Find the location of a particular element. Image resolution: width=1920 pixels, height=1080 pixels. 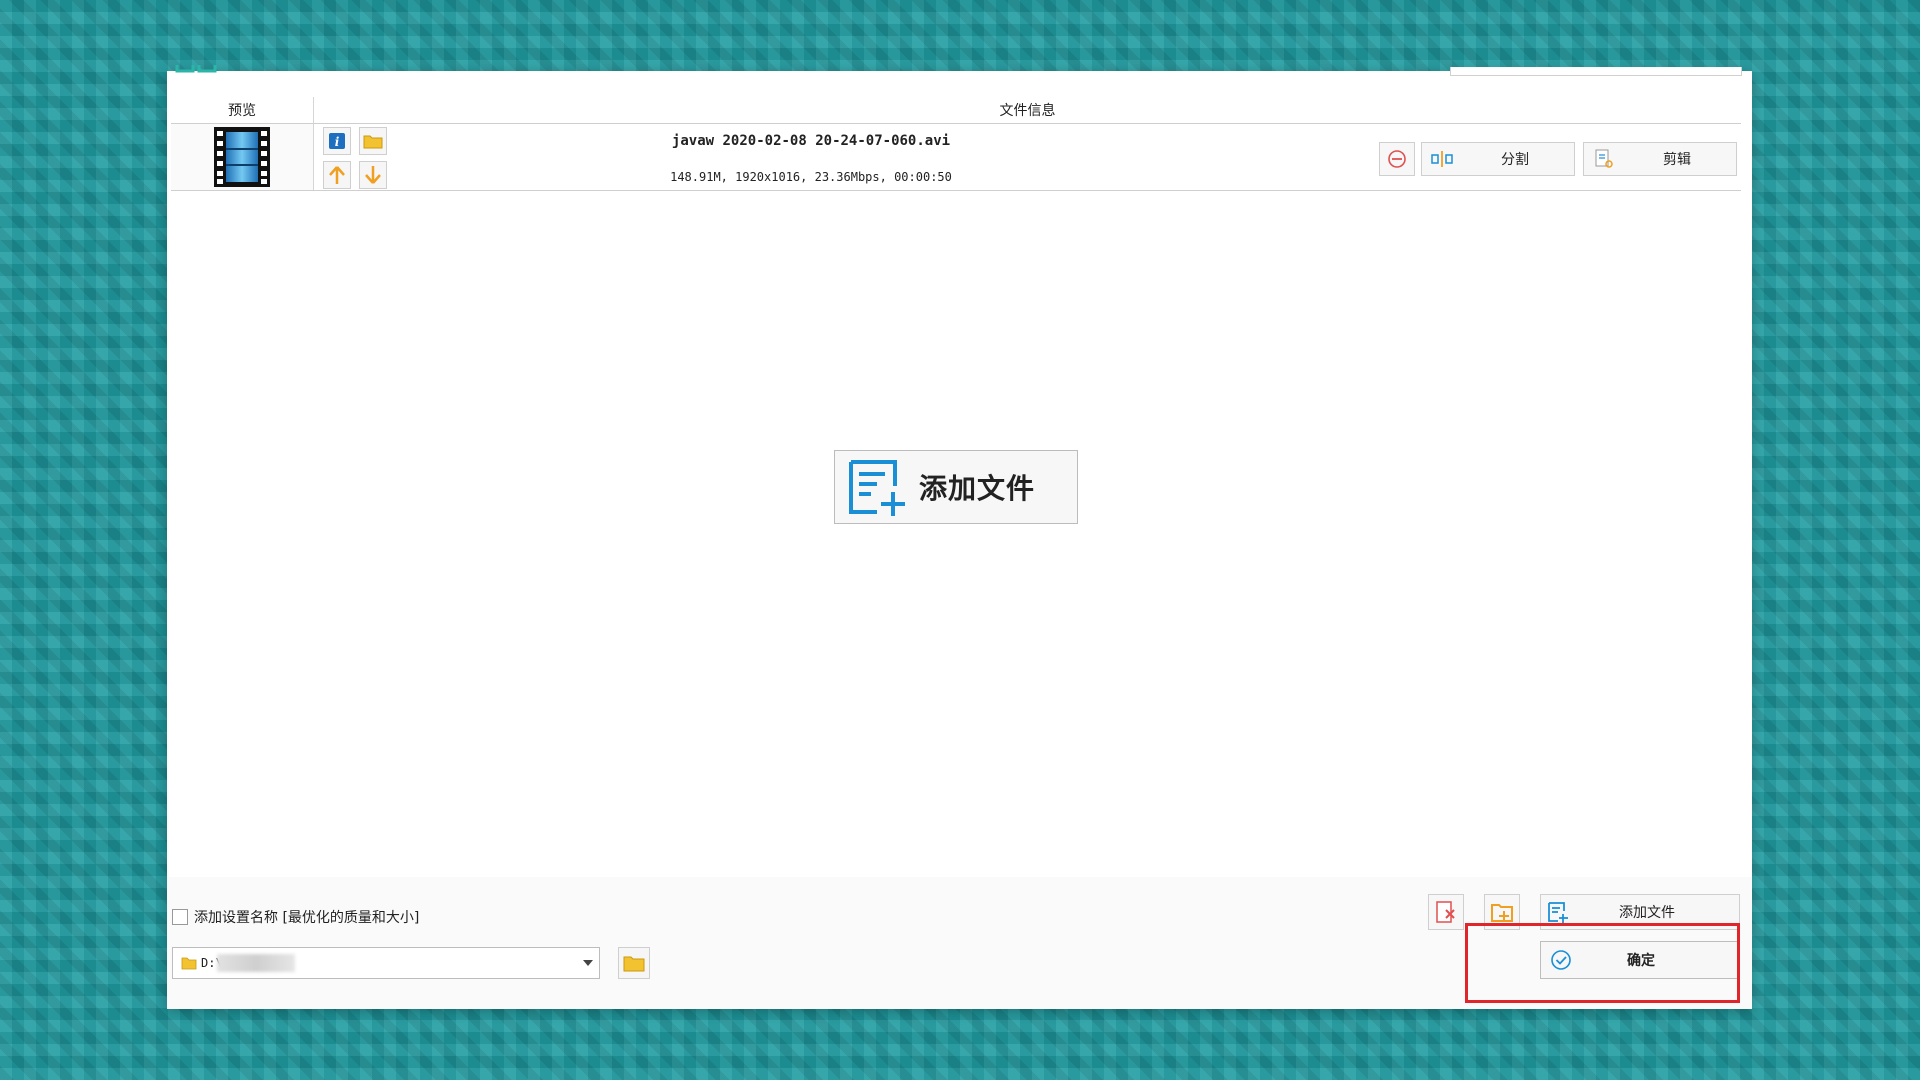

move-up-button is located at coordinates (337, 175).